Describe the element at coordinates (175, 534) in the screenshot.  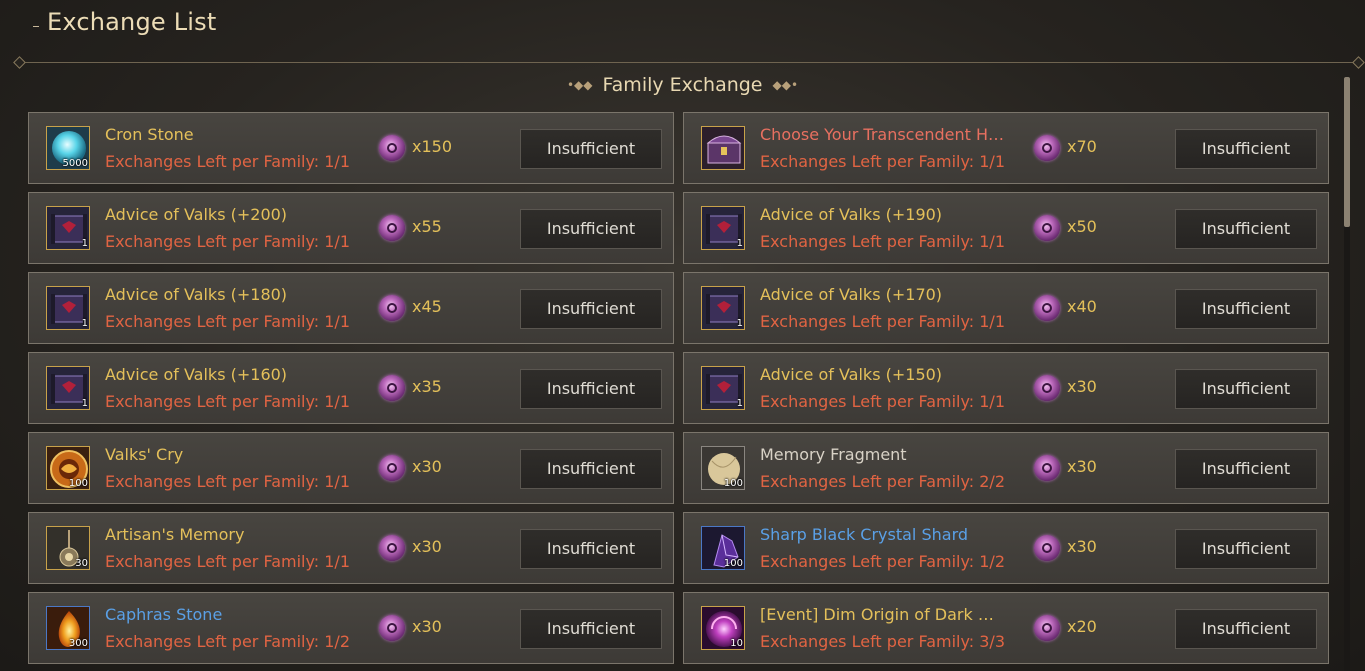
I see `item-name: Artisan's Memory` at that location.